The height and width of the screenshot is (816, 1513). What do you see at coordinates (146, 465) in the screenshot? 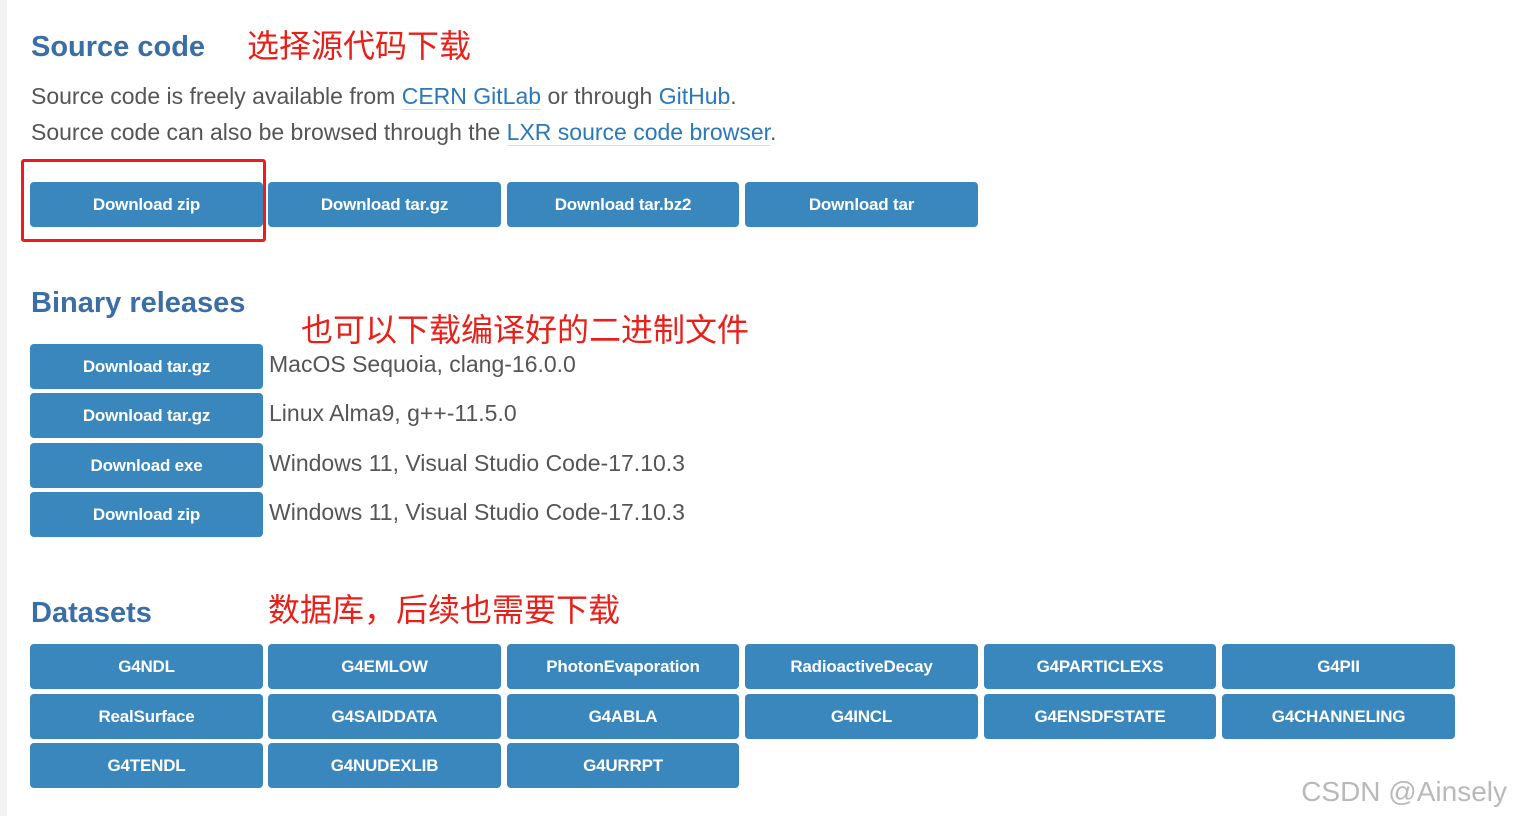
I see `binary-windows-exe-button: Download exe` at bounding box center [146, 465].